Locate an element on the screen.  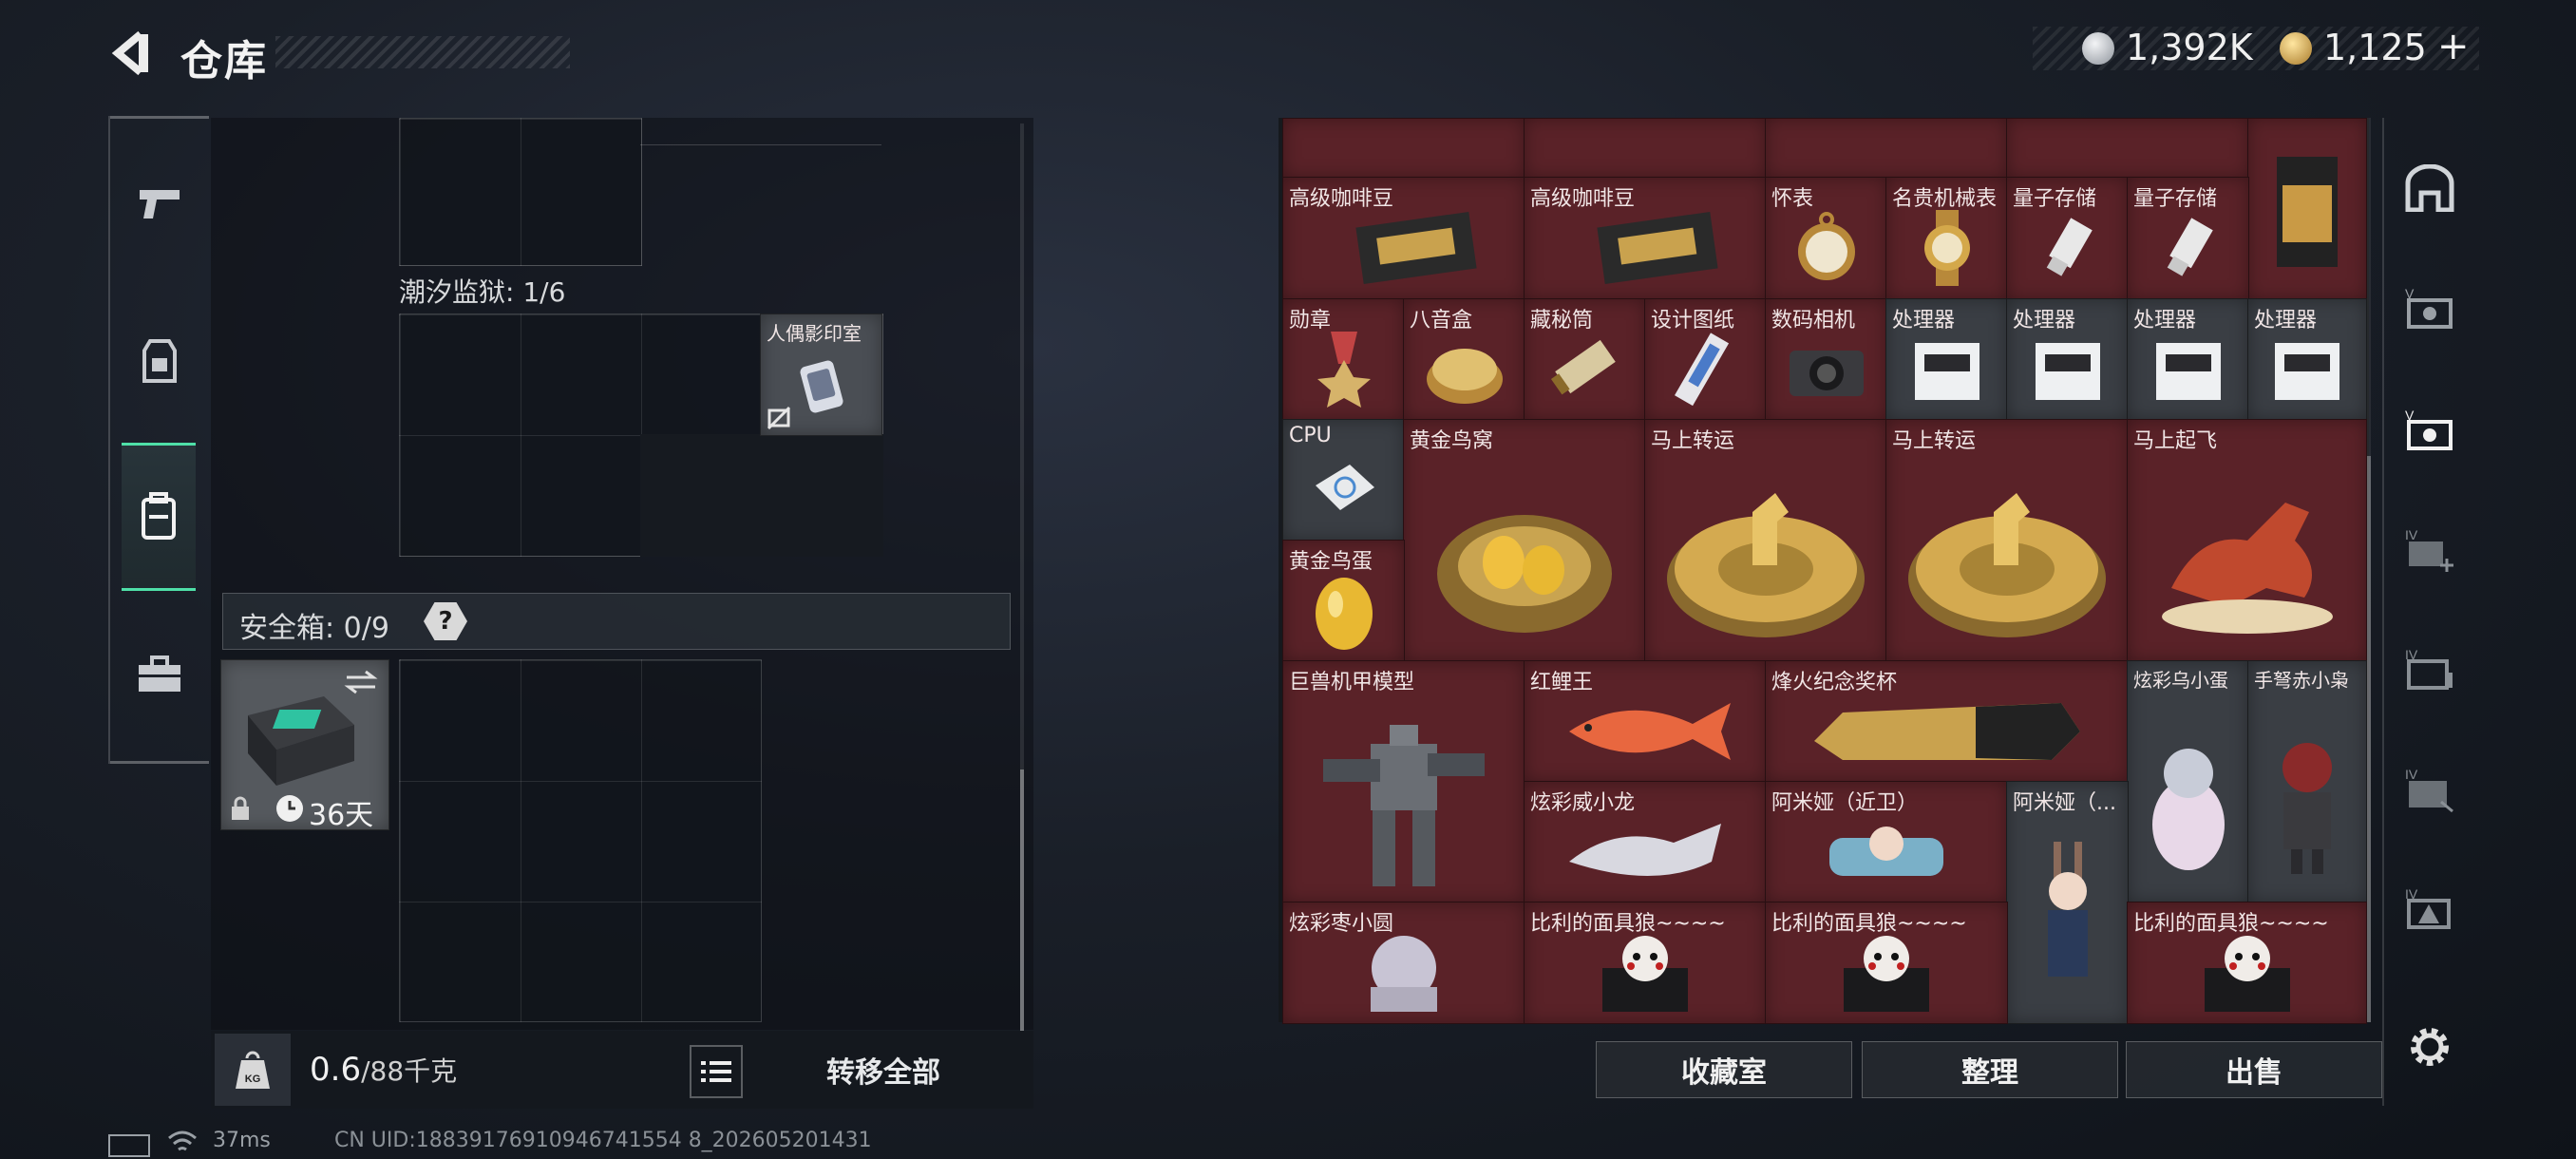
item-cell: 炫彩枣小圆 is located at coordinates (1403, 963).